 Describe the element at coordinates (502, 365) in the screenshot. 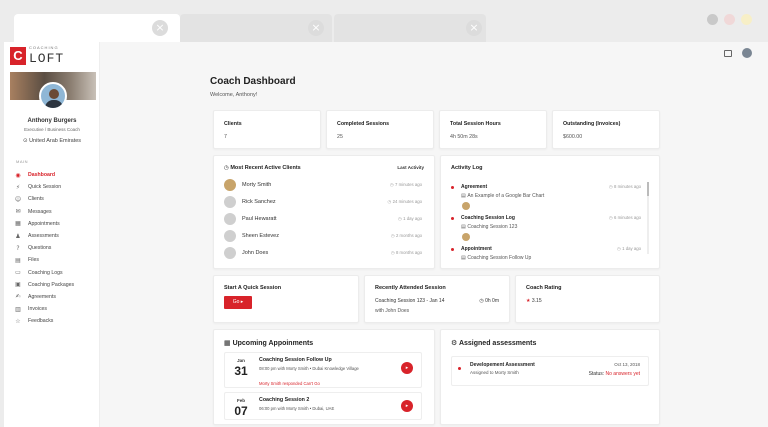

I see `assessment-title: Developement Assessment` at that location.